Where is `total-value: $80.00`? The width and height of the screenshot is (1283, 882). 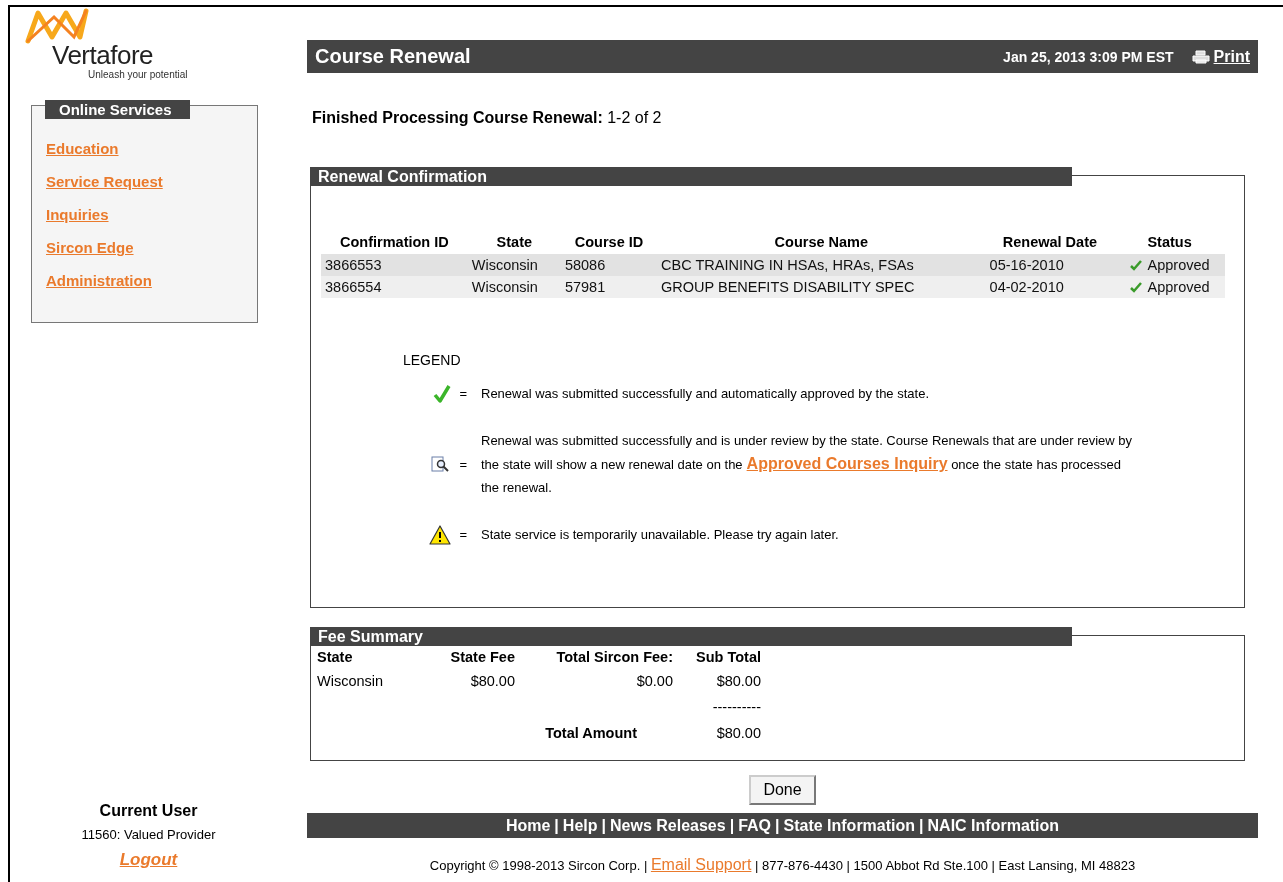
total-value: $80.00 is located at coordinates (738, 733).